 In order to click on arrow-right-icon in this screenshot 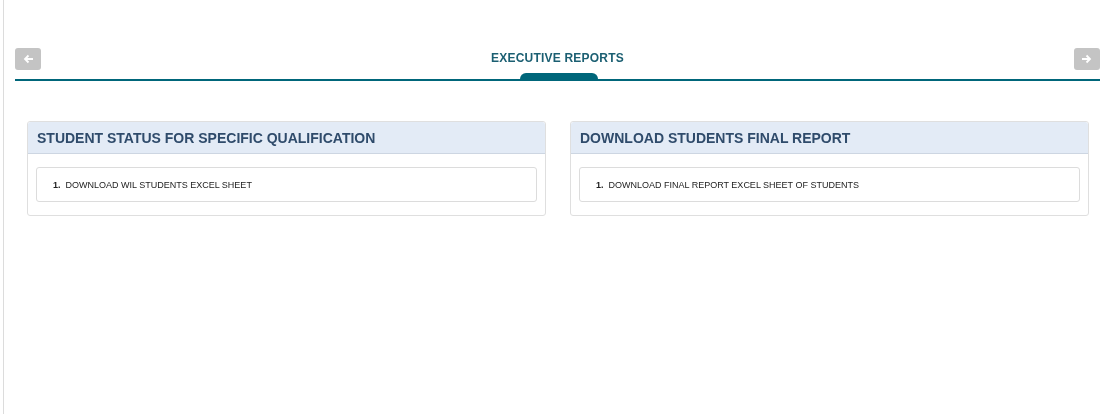, I will do `click(1087, 59)`.